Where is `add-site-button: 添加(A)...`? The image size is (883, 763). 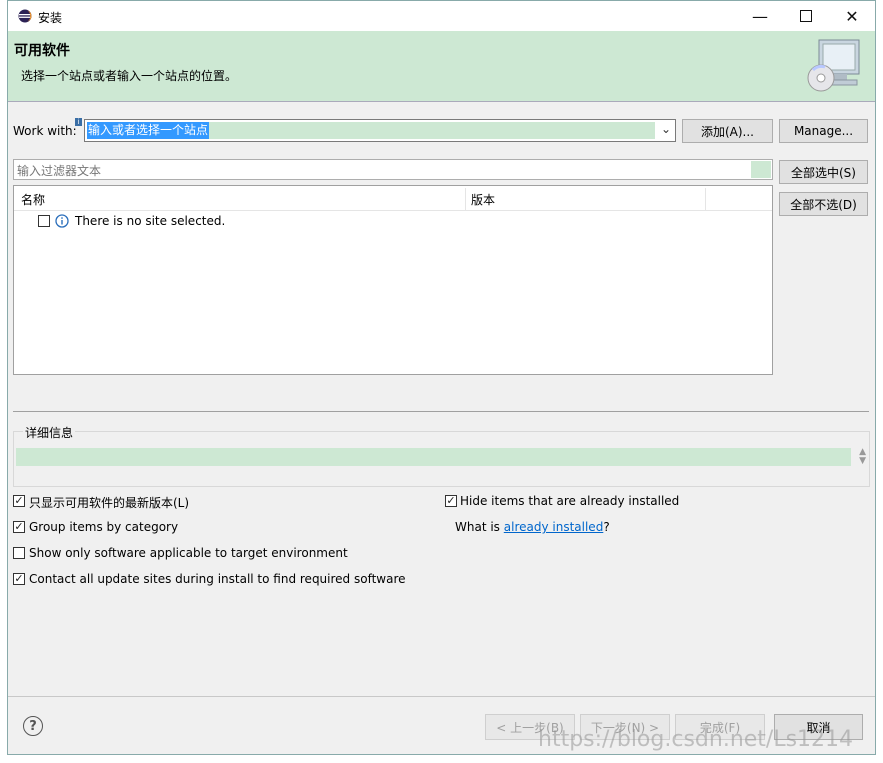 add-site-button: 添加(A)... is located at coordinates (727, 131).